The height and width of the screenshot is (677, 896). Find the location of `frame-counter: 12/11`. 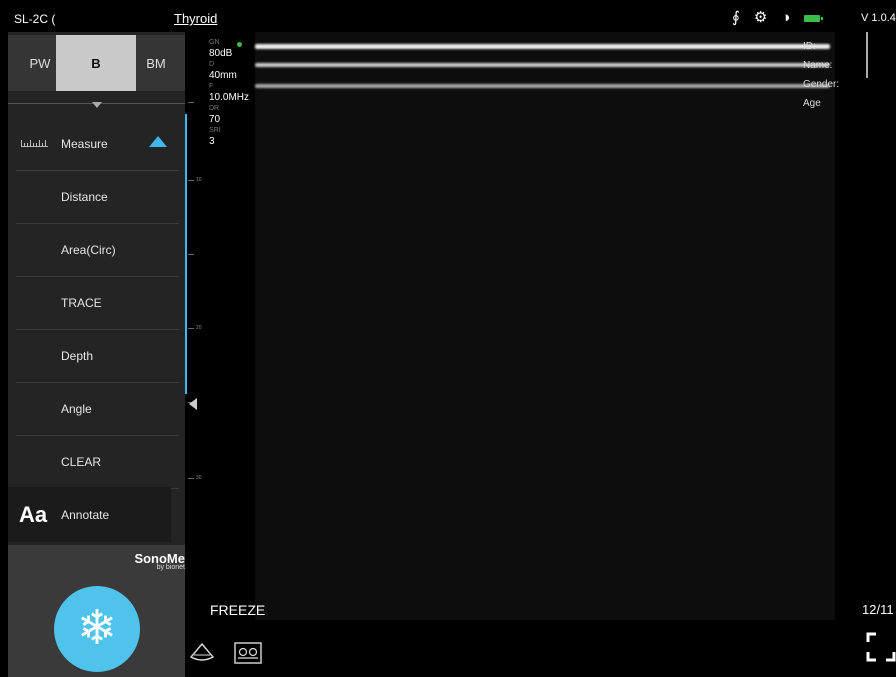

frame-counter: 12/11 is located at coordinates (878, 609).